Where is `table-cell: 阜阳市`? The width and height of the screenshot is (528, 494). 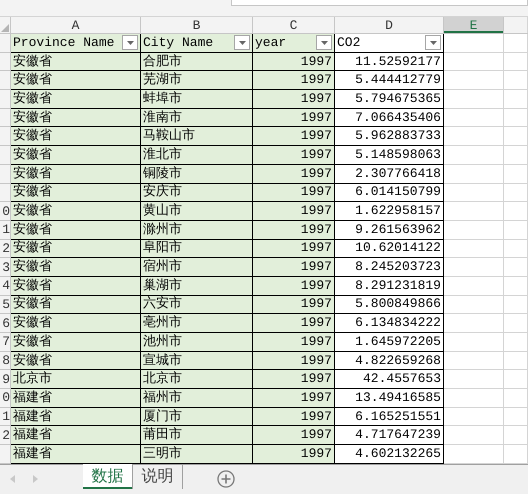 table-cell: 阜阳市 is located at coordinates (197, 249).